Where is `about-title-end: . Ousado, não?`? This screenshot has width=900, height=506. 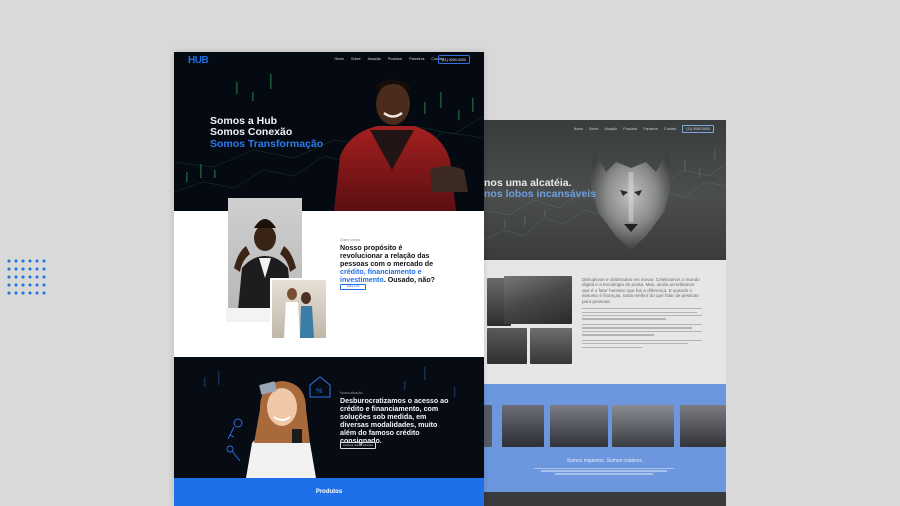
about-title-end: . Ousado, não? is located at coordinates (409, 280).